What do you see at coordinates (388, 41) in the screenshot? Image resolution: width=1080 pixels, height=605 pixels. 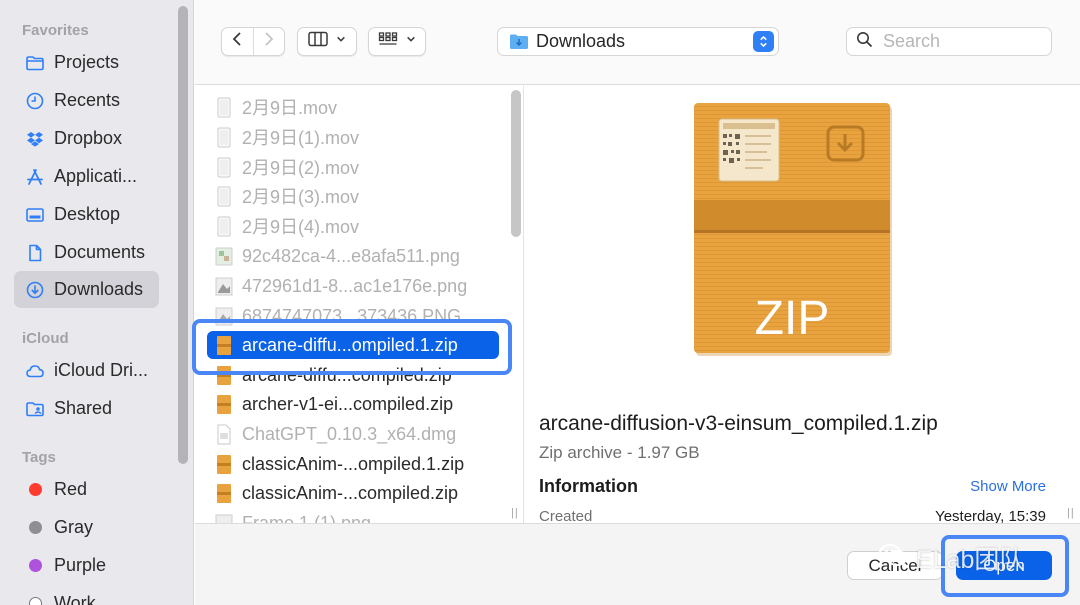 I see `grid-group-icon` at bounding box center [388, 41].